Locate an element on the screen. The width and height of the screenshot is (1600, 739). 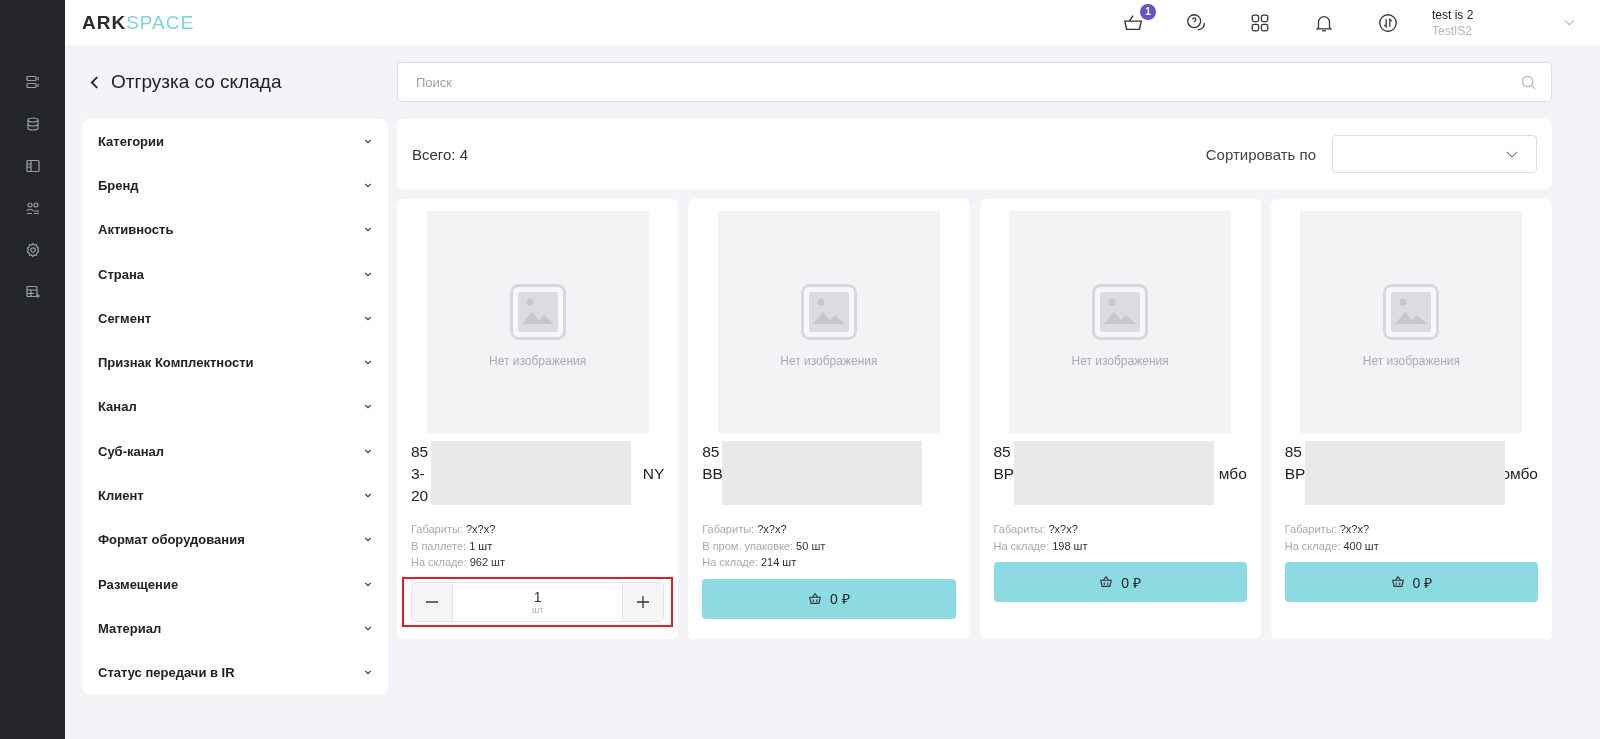
filter-dropdown: Сегмент is located at coordinates (235, 318).